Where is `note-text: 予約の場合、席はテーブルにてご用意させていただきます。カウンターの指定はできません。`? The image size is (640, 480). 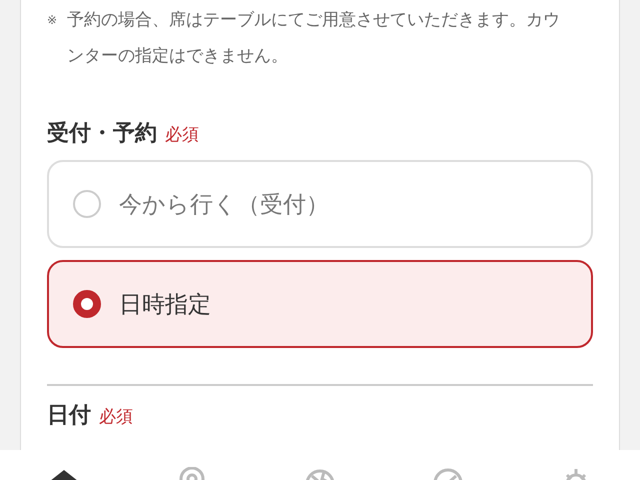 note-text: 予約の場合、席はテーブルにてご用意させていただきます。カウンターの指定はできません。 is located at coordinates (314, 38).